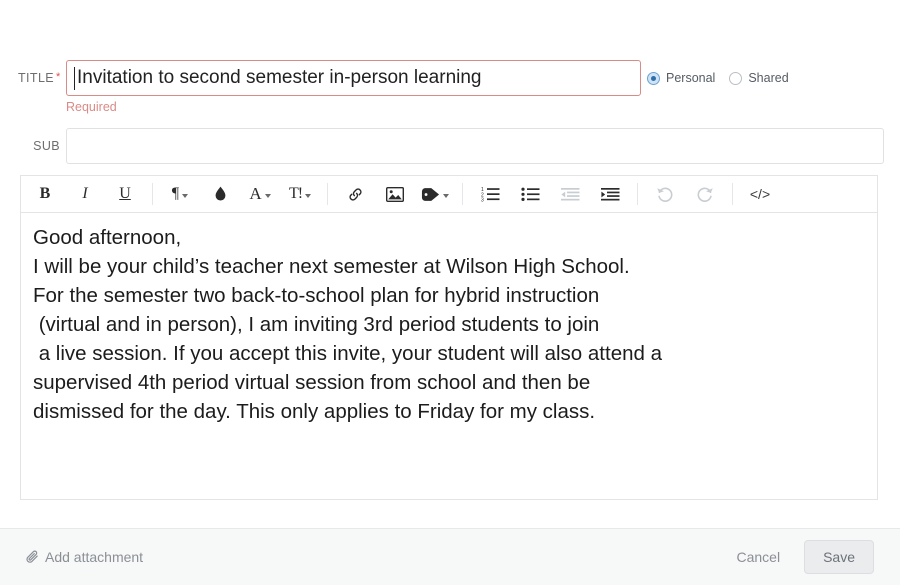 The width and height of the screenshot is (900, 585). I want to click on editor-toolbar: B I U ¶ A T! 1 2 3 </>, so click(449, 194).